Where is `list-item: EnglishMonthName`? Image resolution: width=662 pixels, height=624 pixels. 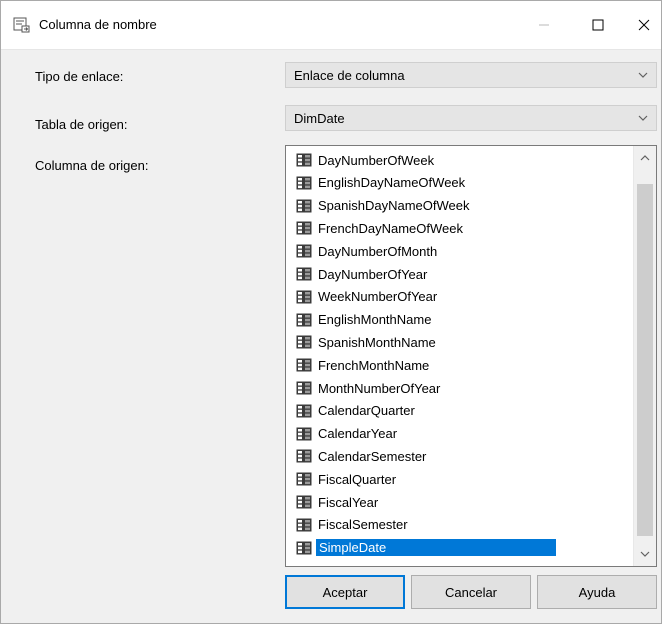
list-item: EnglishMonthName is located at coordinates (364, 320).